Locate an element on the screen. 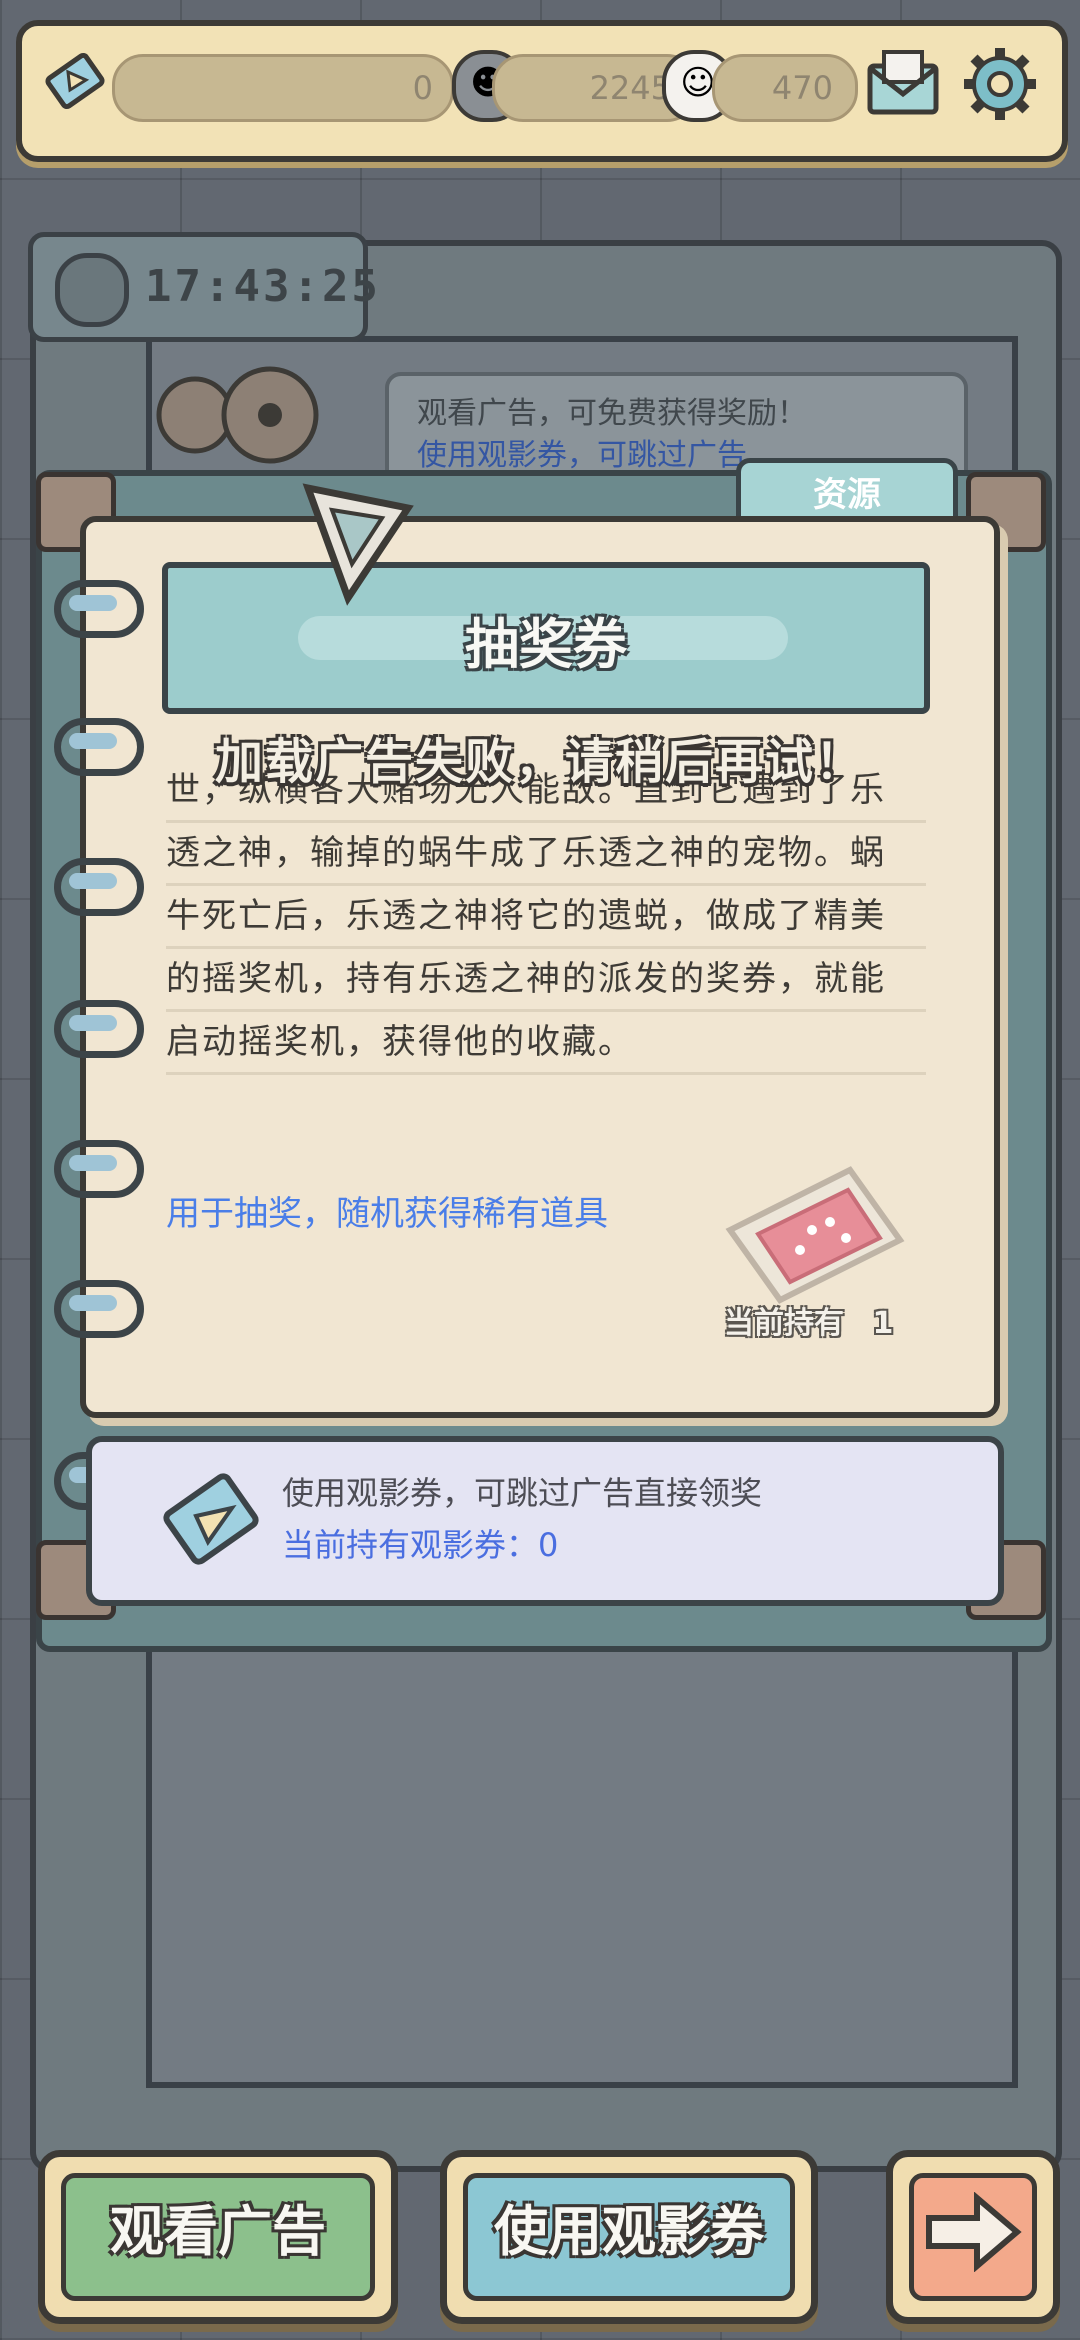 This screenshot has height=2340, width=1080. countdown-timer: 17:43:25 is located at coordinates (203, 287).